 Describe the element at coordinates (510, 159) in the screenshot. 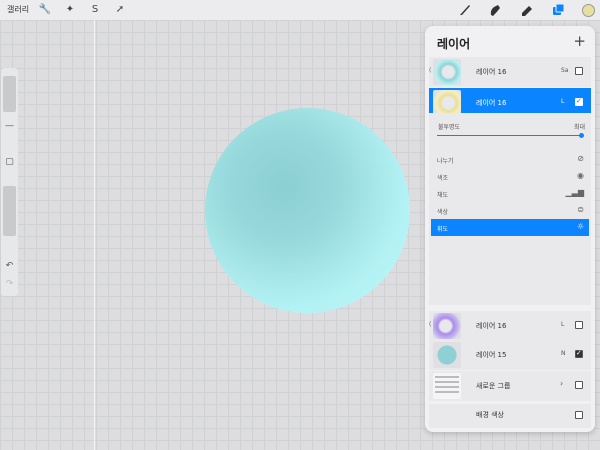

I see `blend-option-divide: 나누기 ⊘` at that location.